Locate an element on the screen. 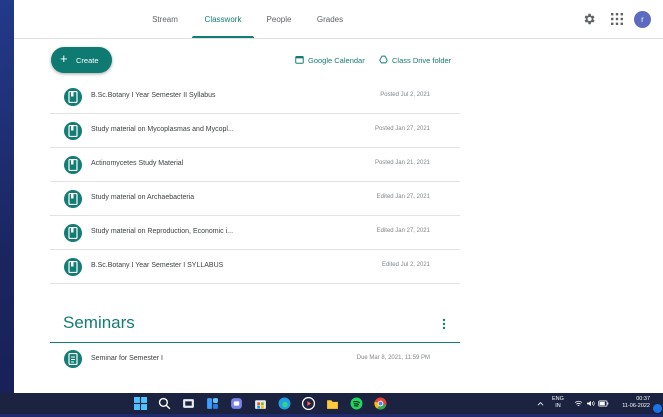 This screenshot has width=663, height=417. material-title: Study material on Archaebacteria is located at coordinates (143, 197).